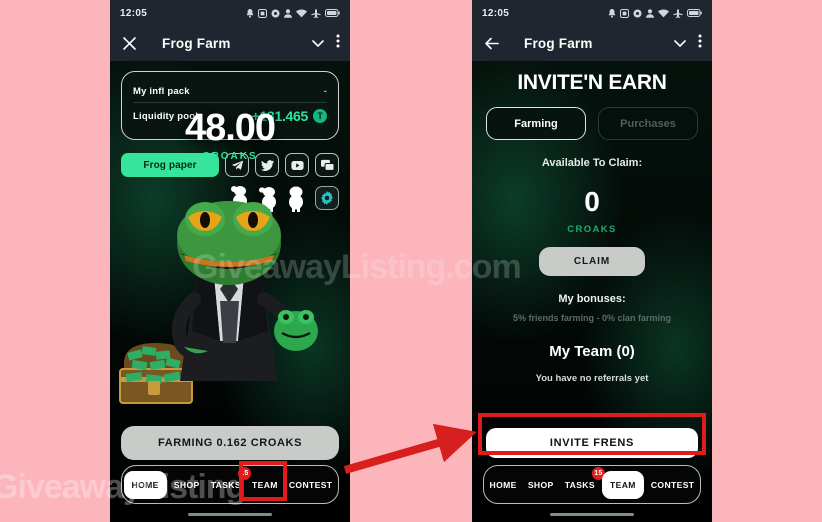 The image size is (822, 522). What do you see at coordinates (161, 91) in the screenshot?
I see `stat-label-infl-pack: My infl pack` at bounding box center [161, 91].